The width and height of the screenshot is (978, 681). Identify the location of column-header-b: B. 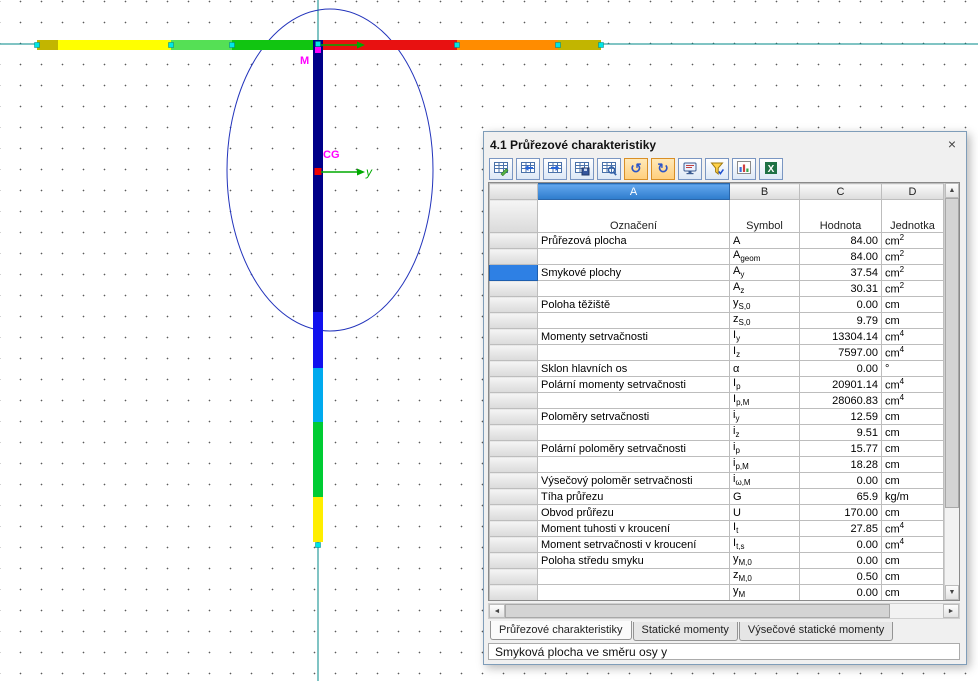
(764, 191).